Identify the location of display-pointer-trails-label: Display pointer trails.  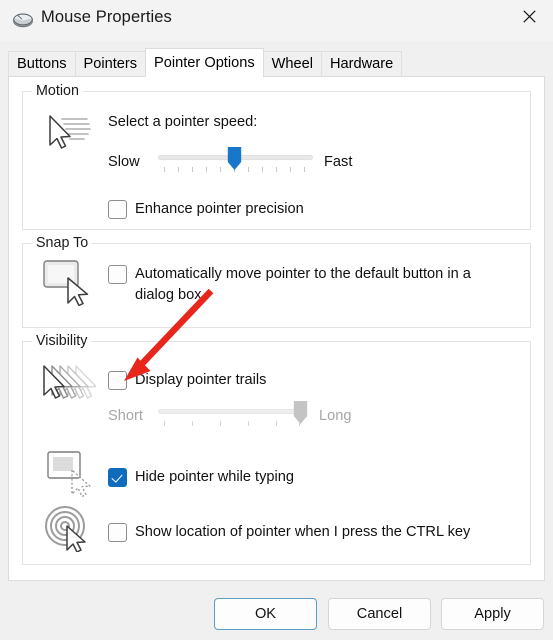
(201, 380).